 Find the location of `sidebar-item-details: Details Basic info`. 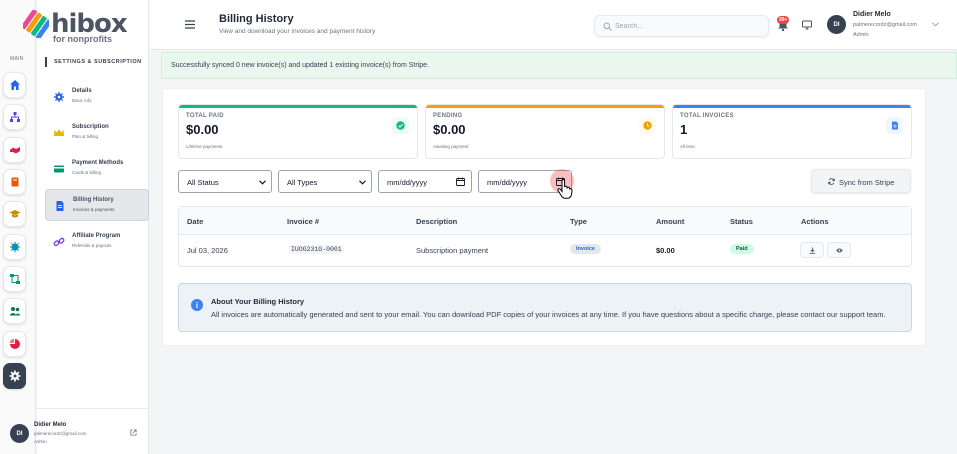

sidebar-item-details: Details Basic info is located at coordinates (97, 97).